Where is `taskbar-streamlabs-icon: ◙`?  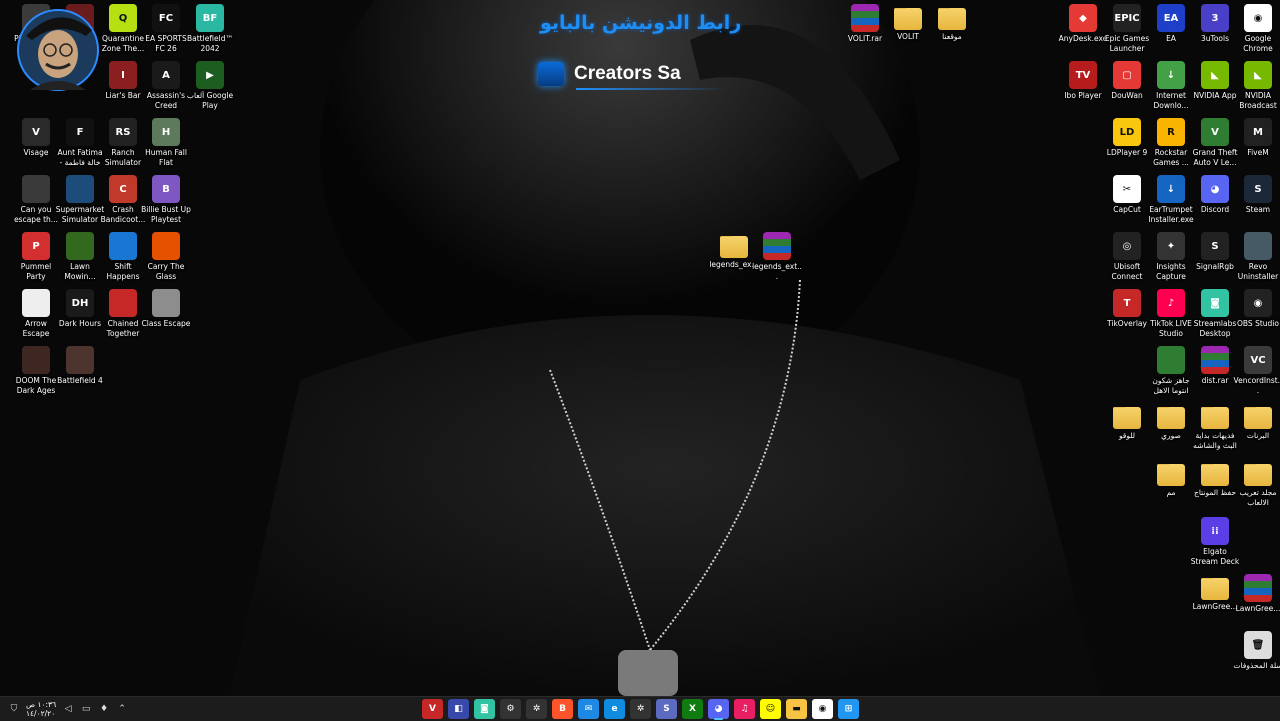
taskbar-streamlabs-icon: ◙ is located at coordinates (484, 709).